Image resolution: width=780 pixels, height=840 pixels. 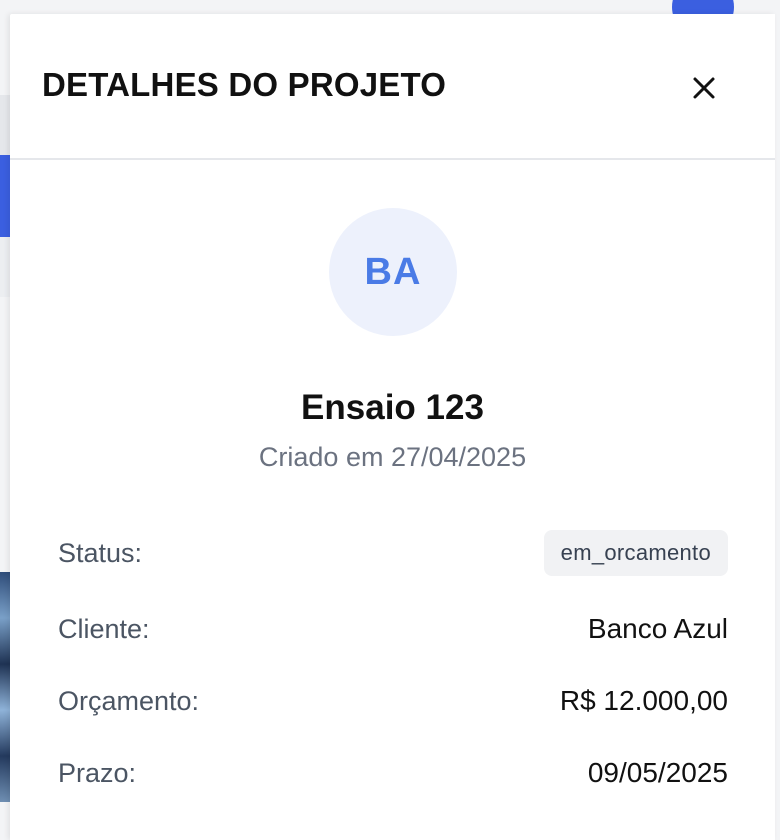 What do you see at coordinates (657, 772) in the screenshot?
I see `prazo-value: 09/05/2025` at bounding box center [657, 772].